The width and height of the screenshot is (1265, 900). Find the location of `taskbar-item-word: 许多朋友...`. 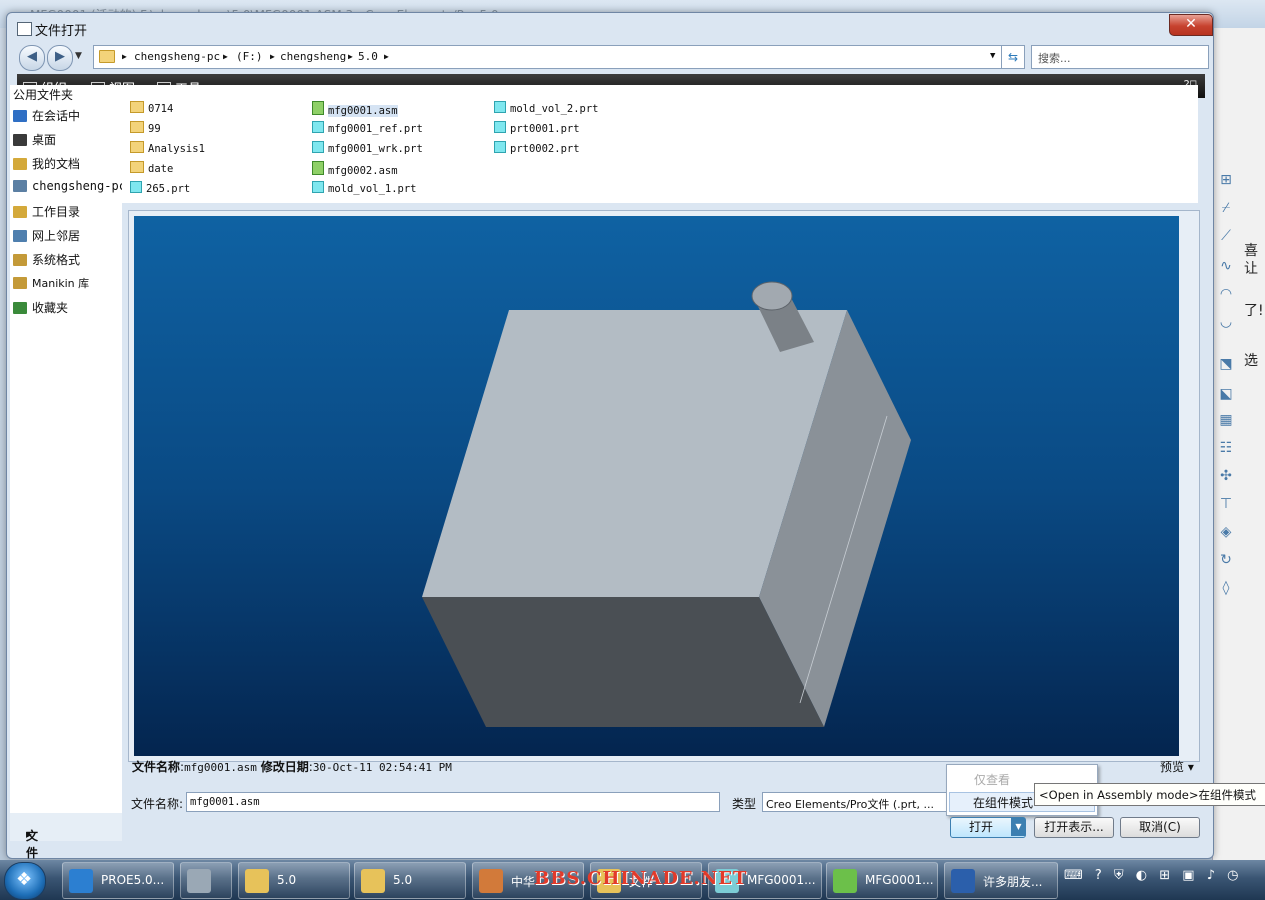

taskbar-item-word: 许多朋友... is located at coordinates (1001, 880).